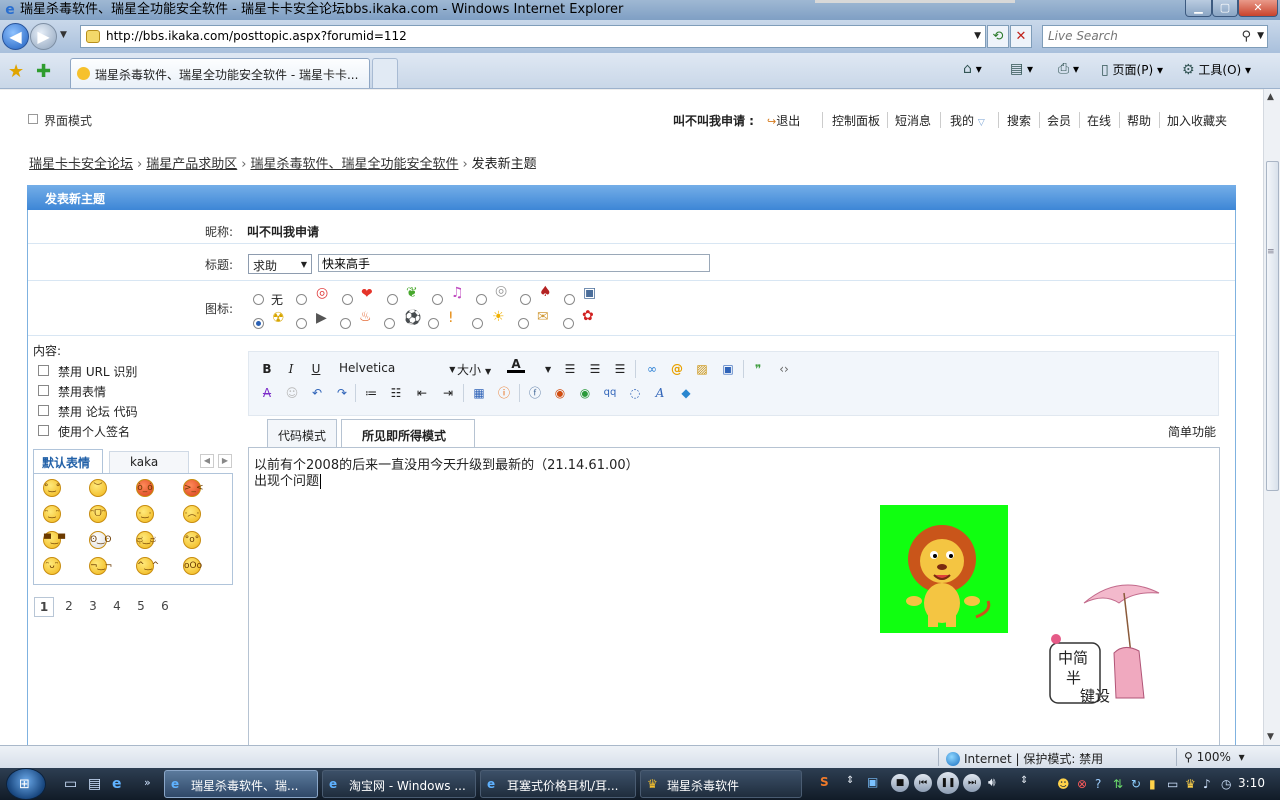 The width and height of the screenshot is (1280, 800). What do you see at coordinates (900, 783) in the screenshot?
I see `stop-media-button: ■` at bounding box center [900, 783].